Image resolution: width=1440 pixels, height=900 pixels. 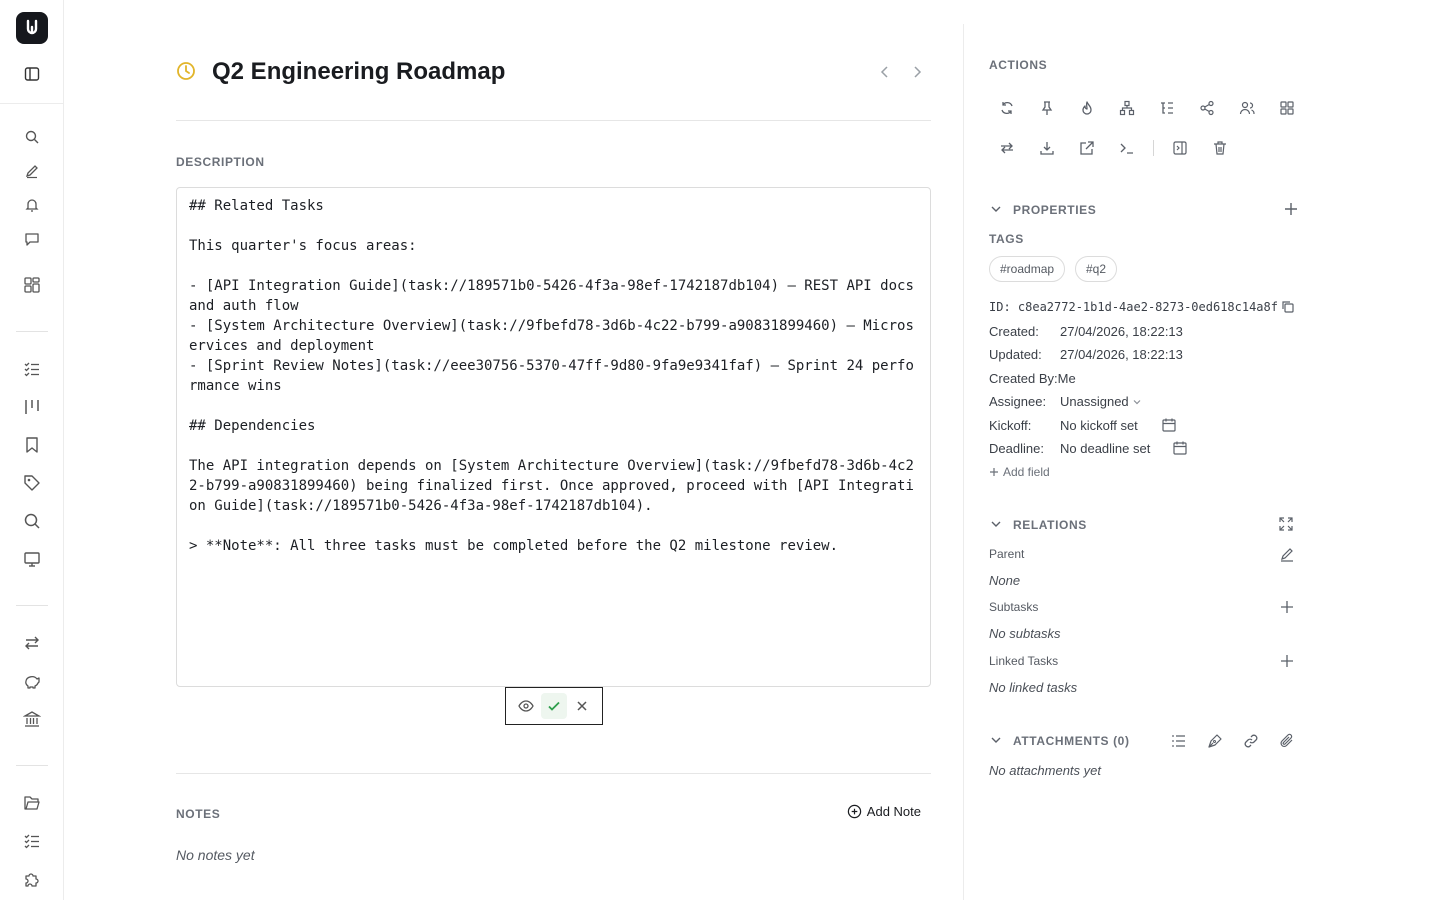 What do you see at coordinates (1018, 65) in the screenshot?
I see `actions-label: ACTIONS` at bounding box center [1018, 65].